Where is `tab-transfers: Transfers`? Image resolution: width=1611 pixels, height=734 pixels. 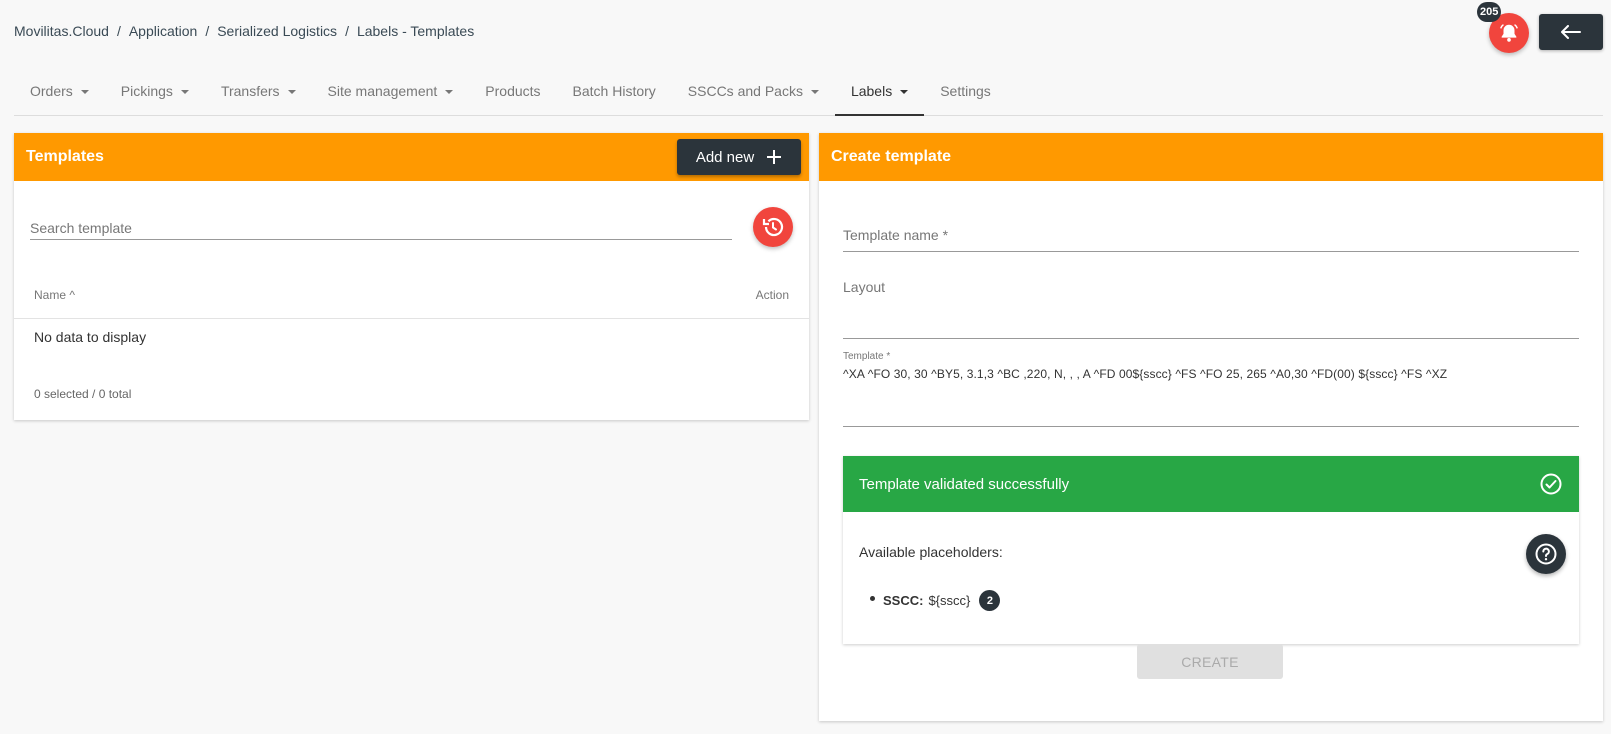 tab-transfers: Transfers is located at coordinates (258, 95).